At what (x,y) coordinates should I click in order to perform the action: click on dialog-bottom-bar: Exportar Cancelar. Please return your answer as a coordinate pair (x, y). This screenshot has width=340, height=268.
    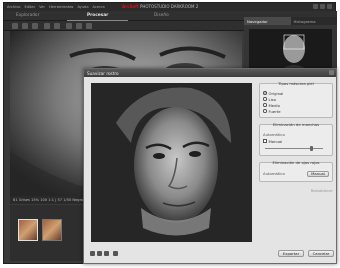
    Looking at the image, I should click on (210, 255).